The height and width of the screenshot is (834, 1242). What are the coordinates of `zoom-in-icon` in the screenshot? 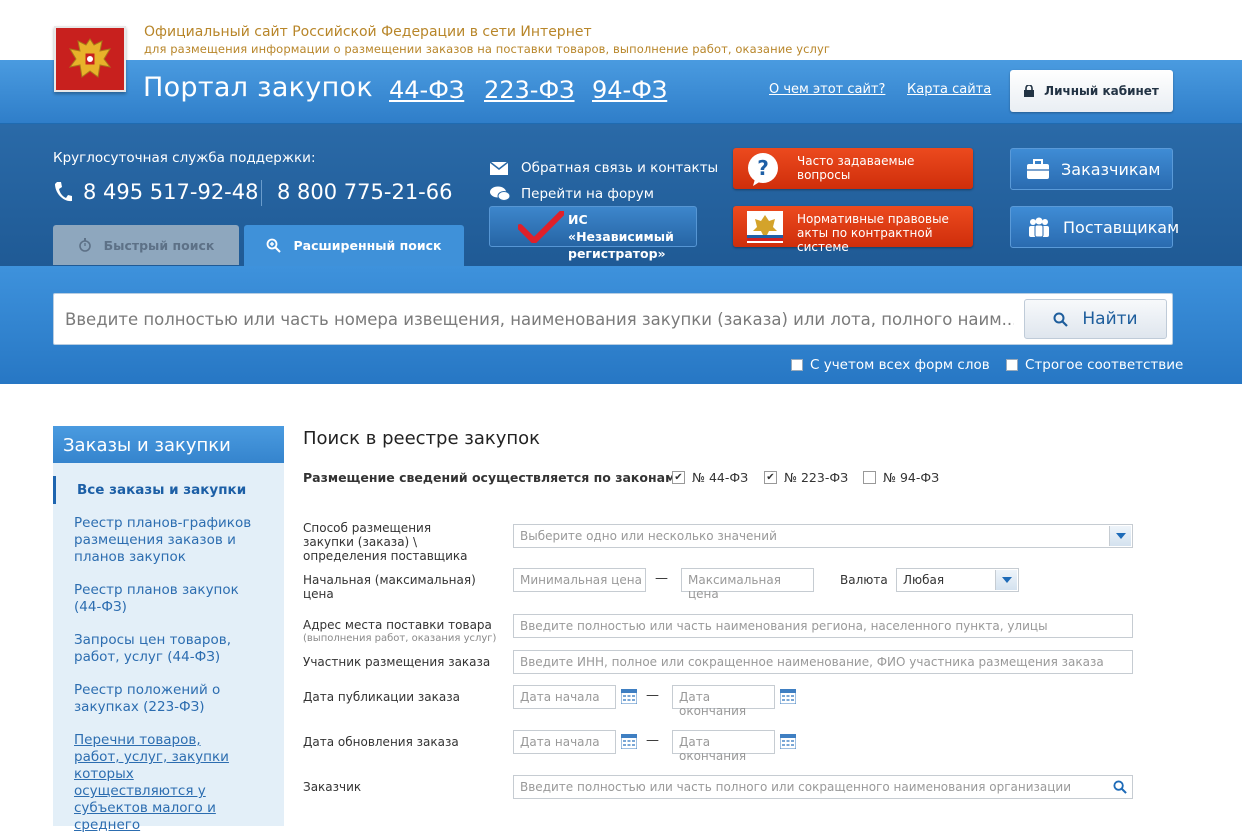 It's located at (274, 245).